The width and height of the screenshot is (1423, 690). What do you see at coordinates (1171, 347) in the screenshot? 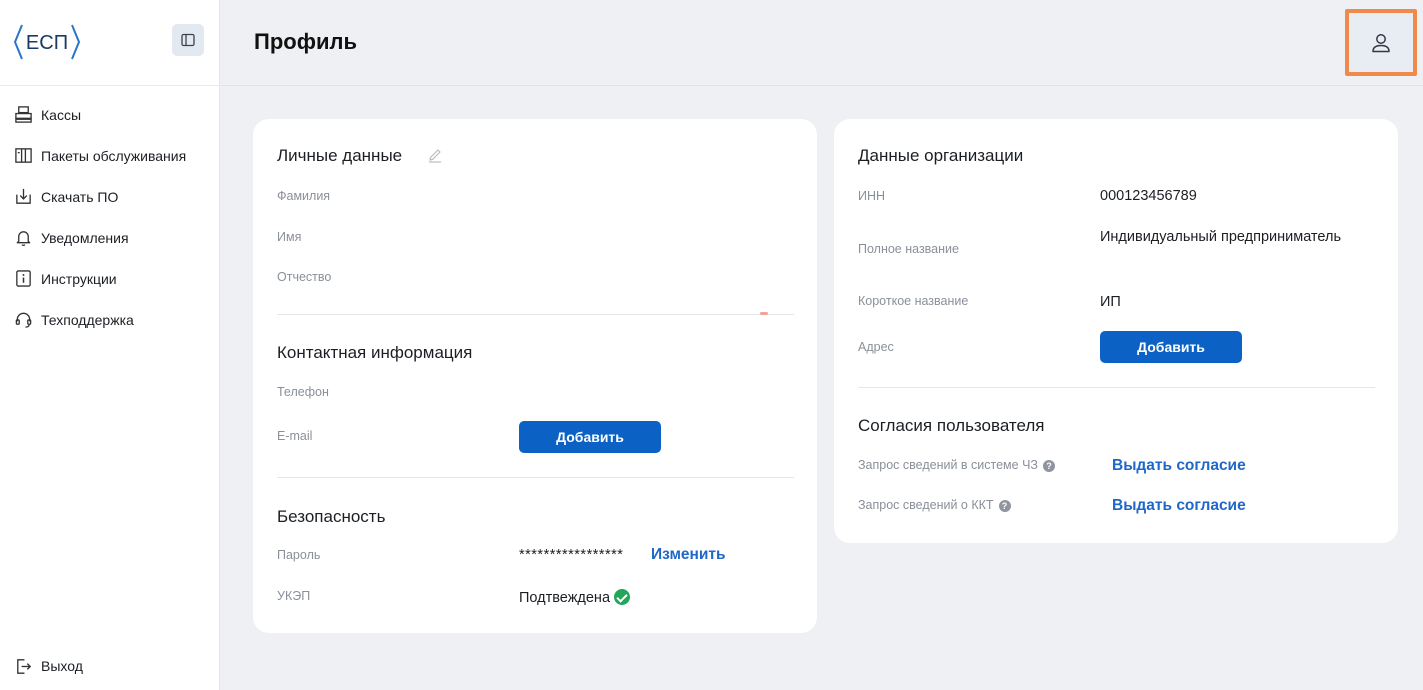
I see `add-address-button: Добавить` at bounding box center [1171, 347].